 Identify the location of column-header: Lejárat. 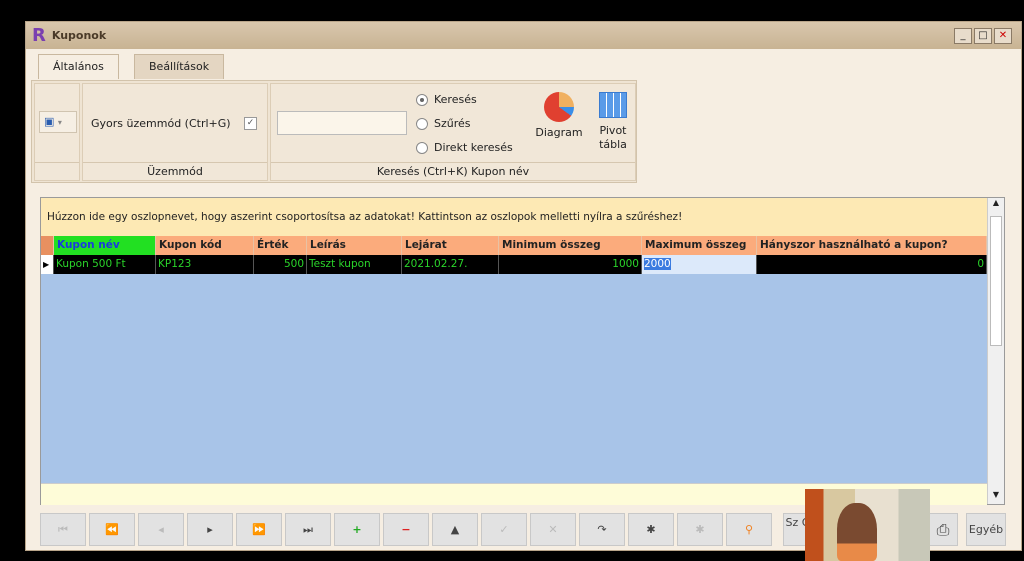
(450, 245).